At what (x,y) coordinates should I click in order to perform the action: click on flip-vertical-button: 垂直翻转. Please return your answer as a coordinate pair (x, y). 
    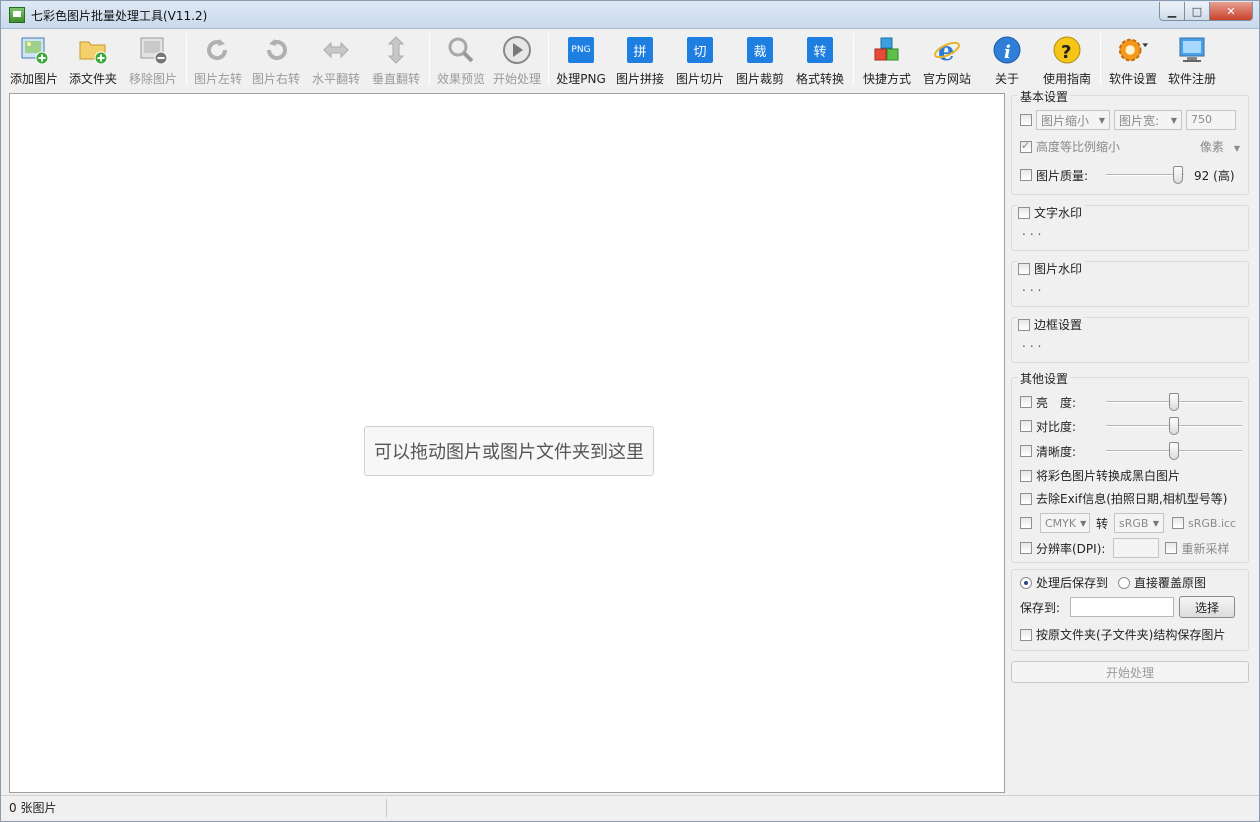
    Looking at the image, I should click on (396, 59).